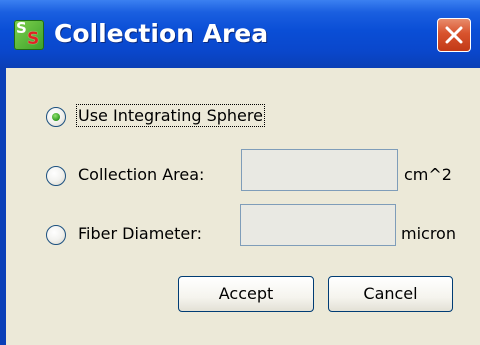  I want to click on app-icon: S S, so click(29, 35).